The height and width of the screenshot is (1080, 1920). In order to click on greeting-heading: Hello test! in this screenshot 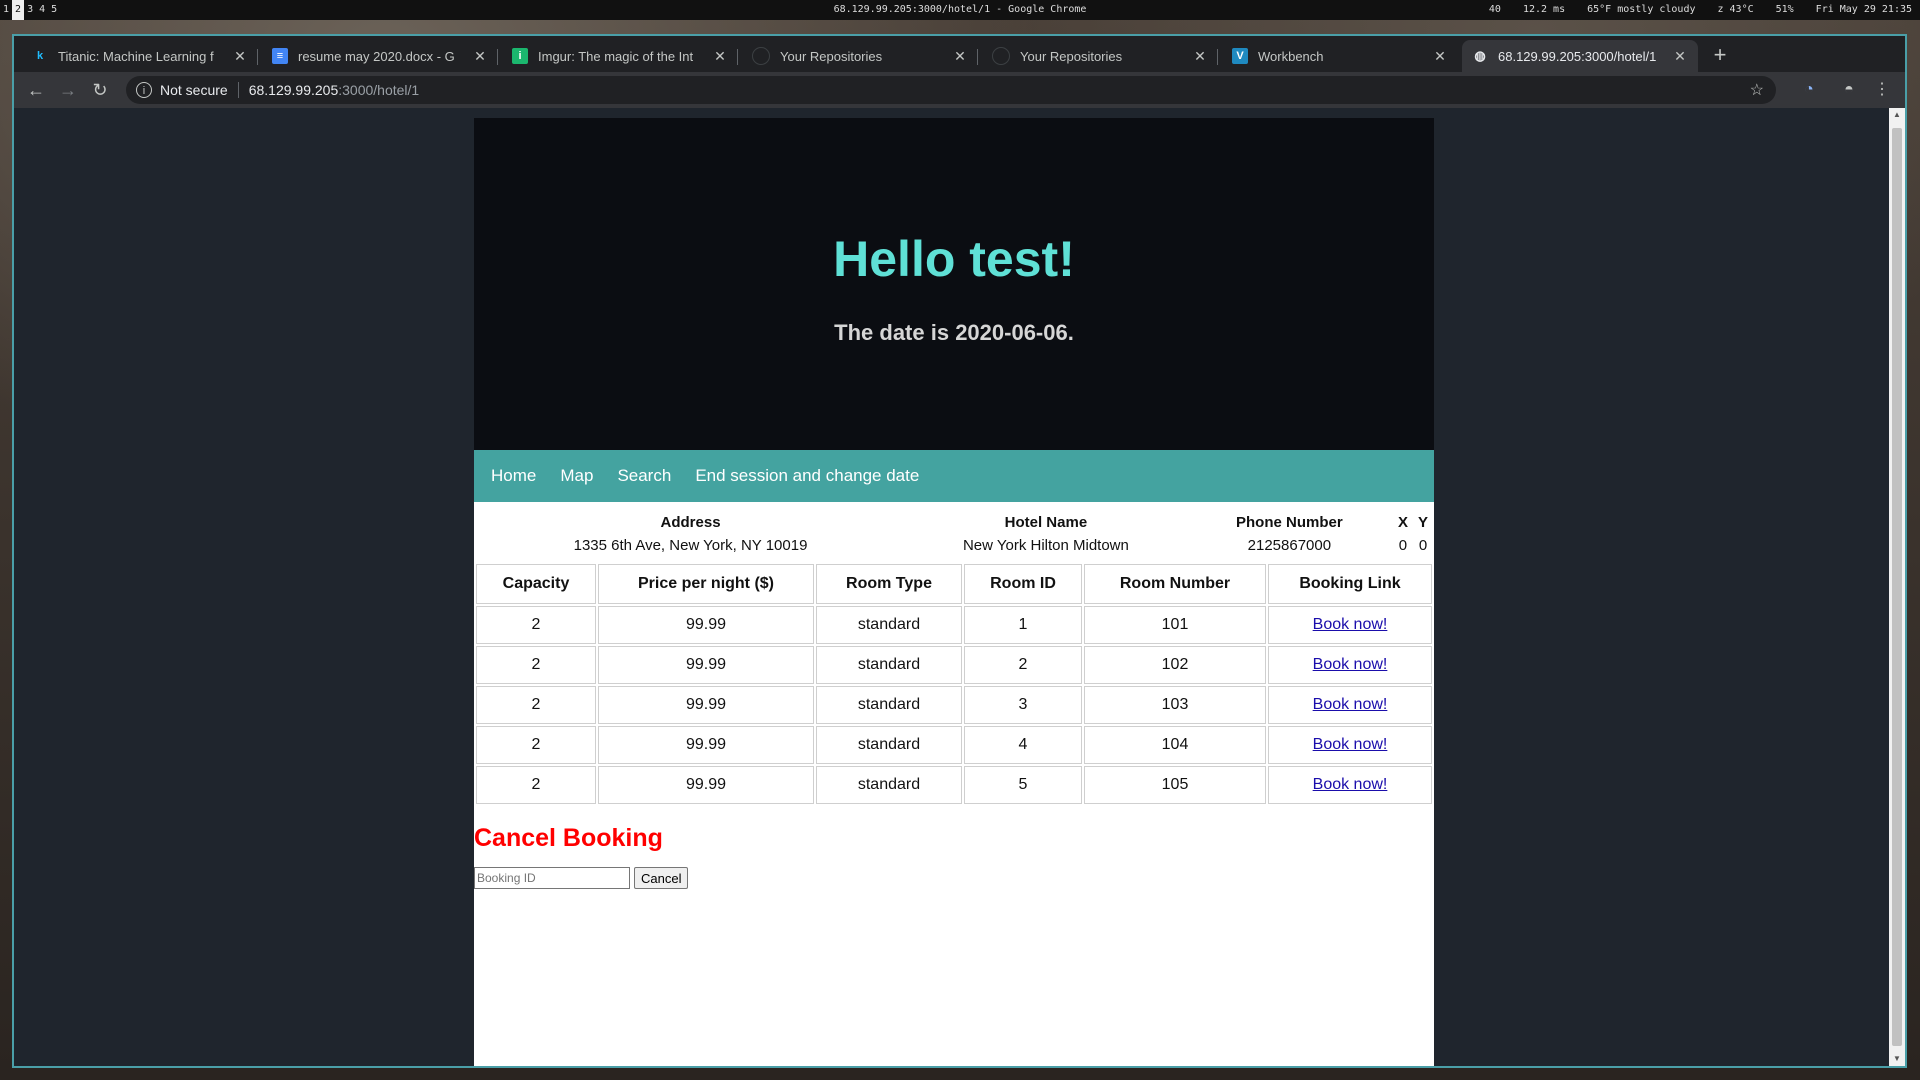, I will do `click(954, 259)`.